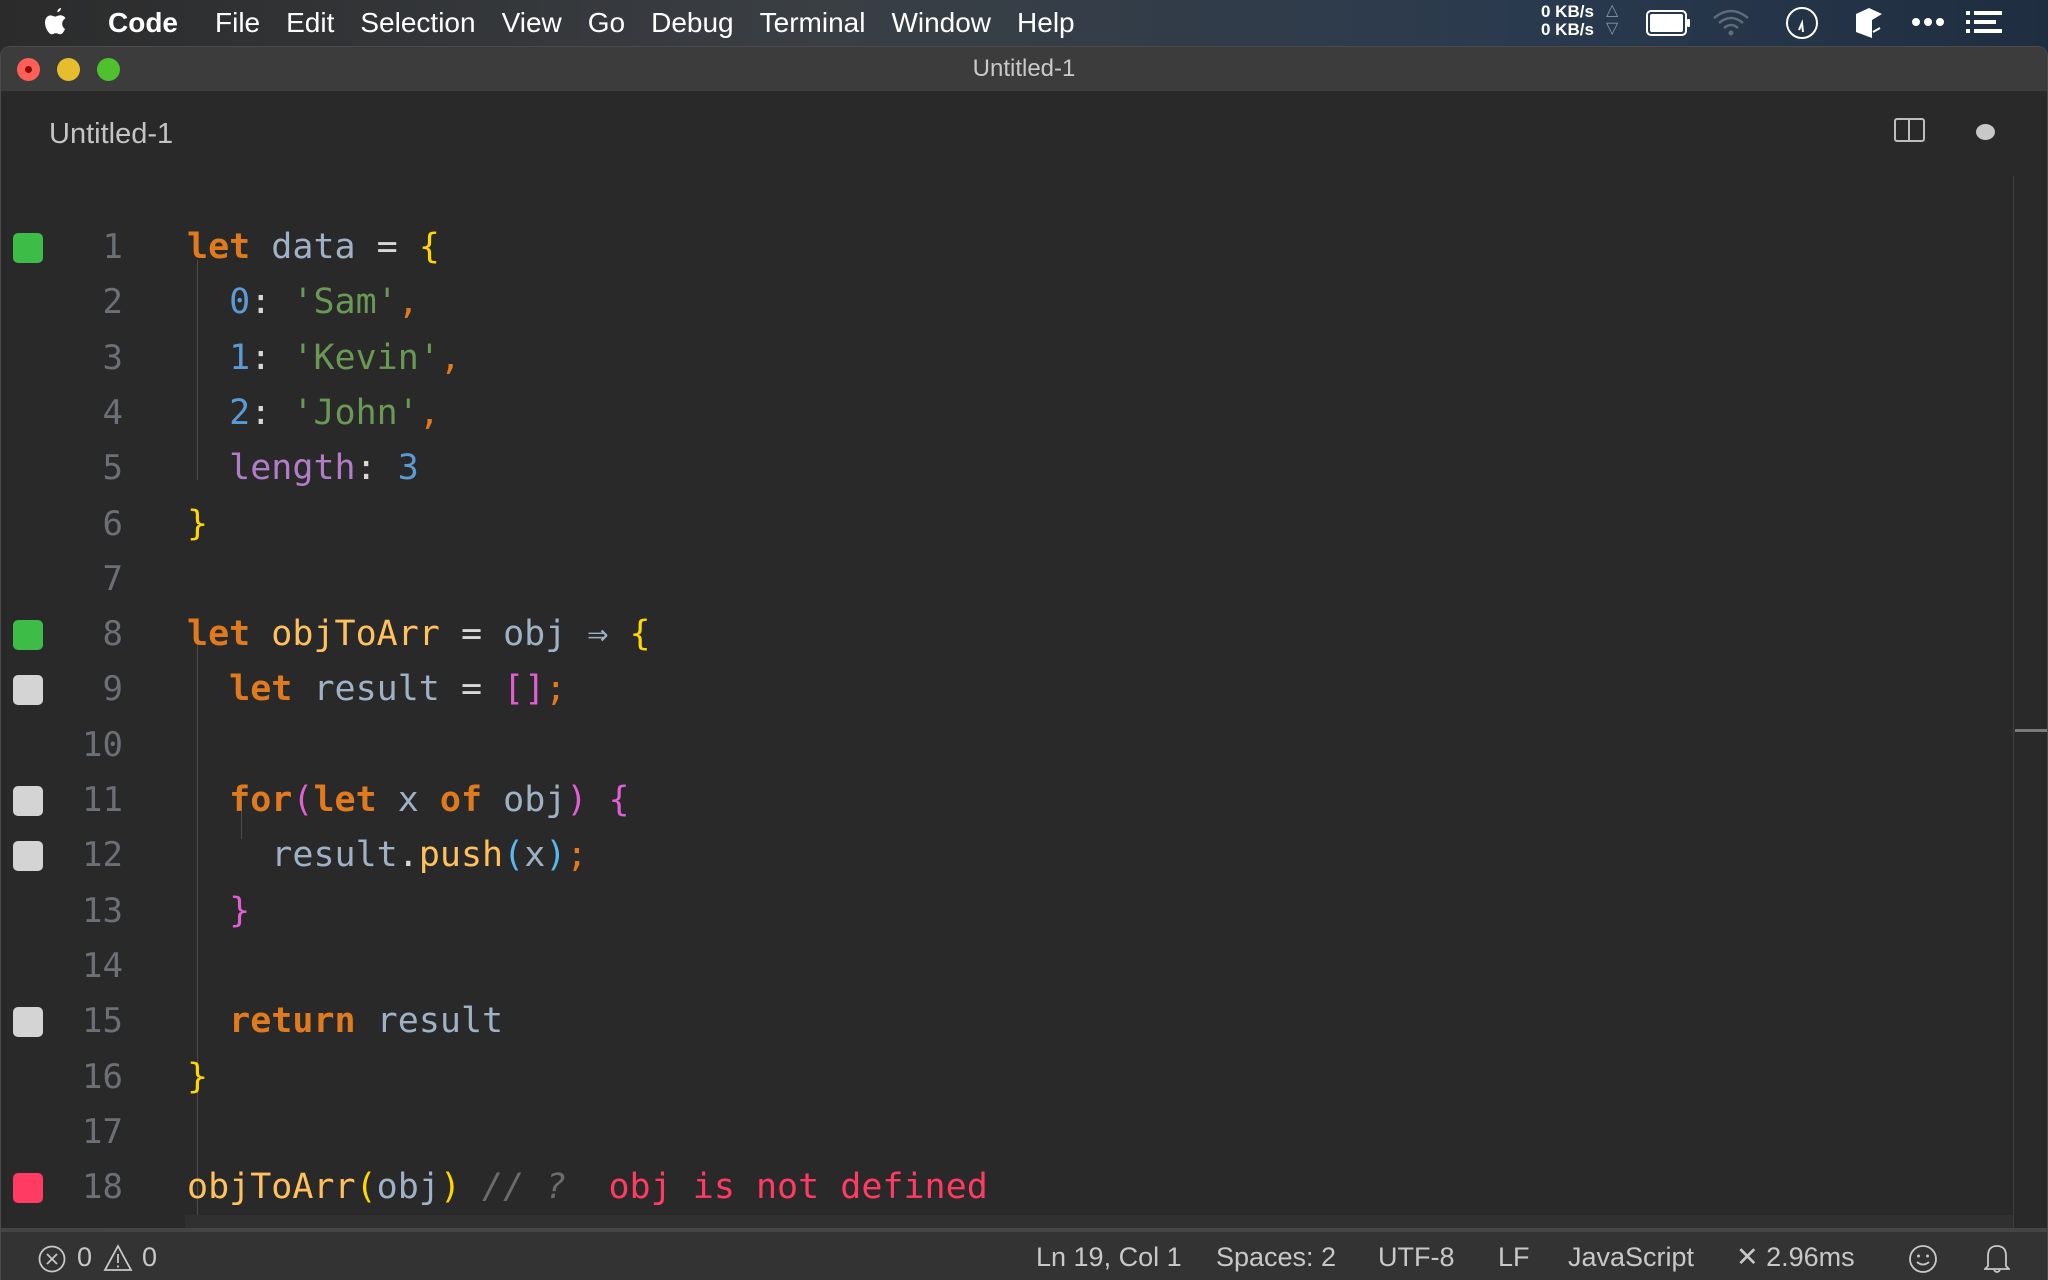 This screenshot has height=1280, width=2048. Describe the element at coordinates (1099, 689) in the screenshot. I see `line-code: let result = [];` at that location.